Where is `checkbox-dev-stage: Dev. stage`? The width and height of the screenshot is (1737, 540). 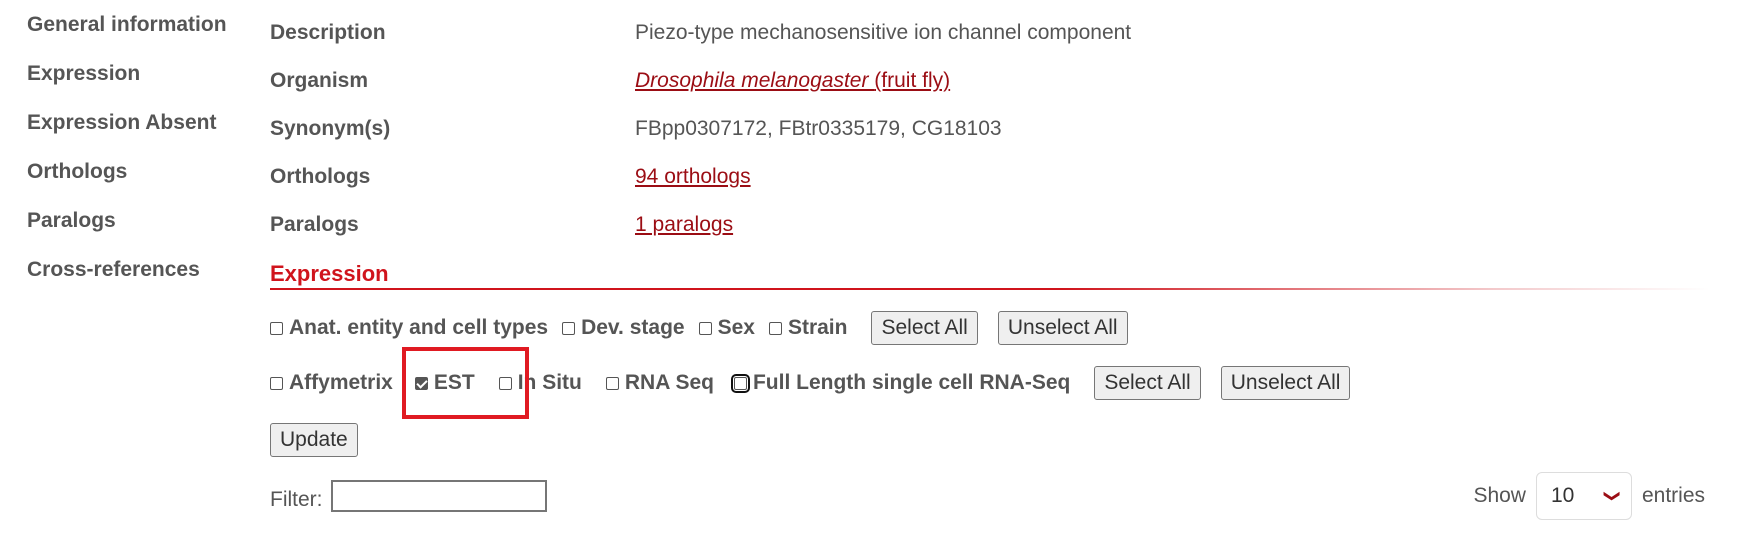
checkbox-dev-stage: Dev. stage is located at coordinates (623, 328).